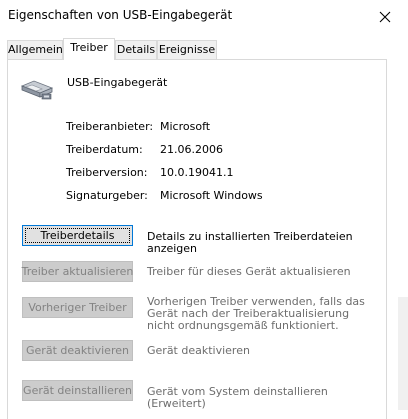  I want to click on close-button, so click(385, 16).